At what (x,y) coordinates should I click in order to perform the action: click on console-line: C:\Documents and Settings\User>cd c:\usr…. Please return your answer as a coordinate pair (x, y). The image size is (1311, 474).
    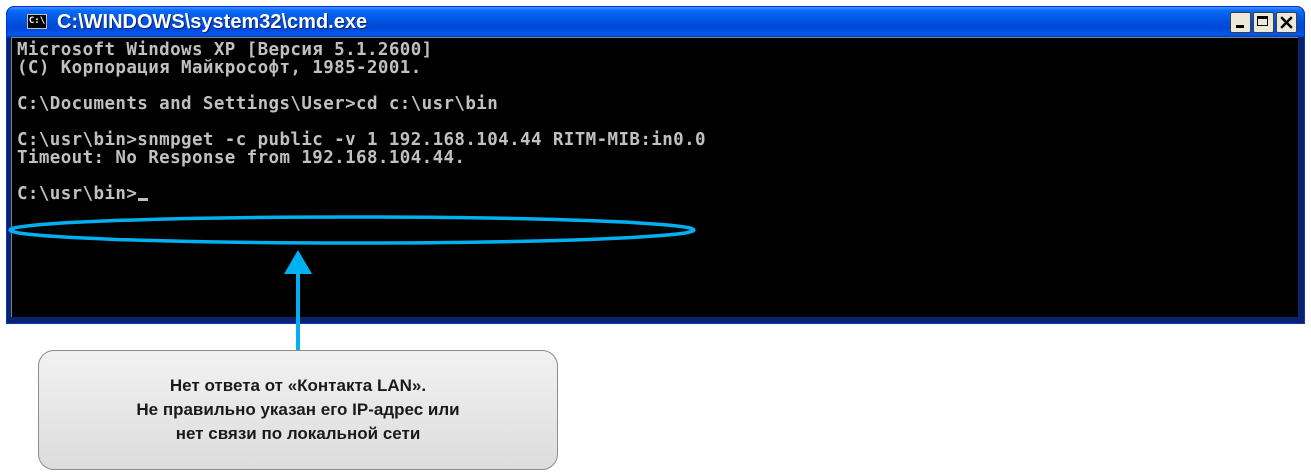
    Looking at the image, I should click on (258, 104).